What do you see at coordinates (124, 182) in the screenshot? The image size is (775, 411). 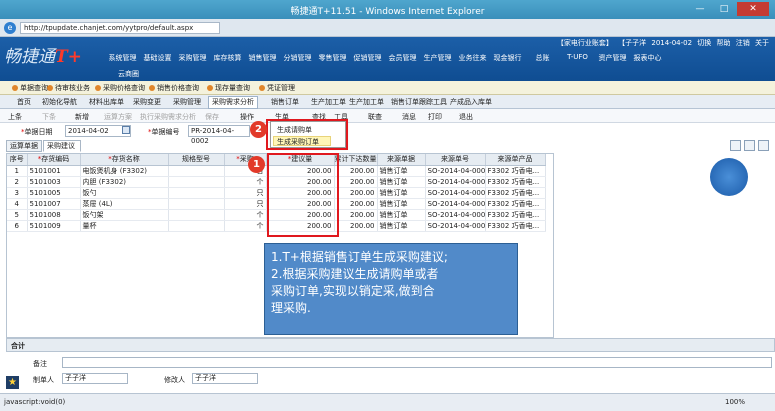 I see `table-cell: 内胆 (F3302)` at bounding box center [124, 182].